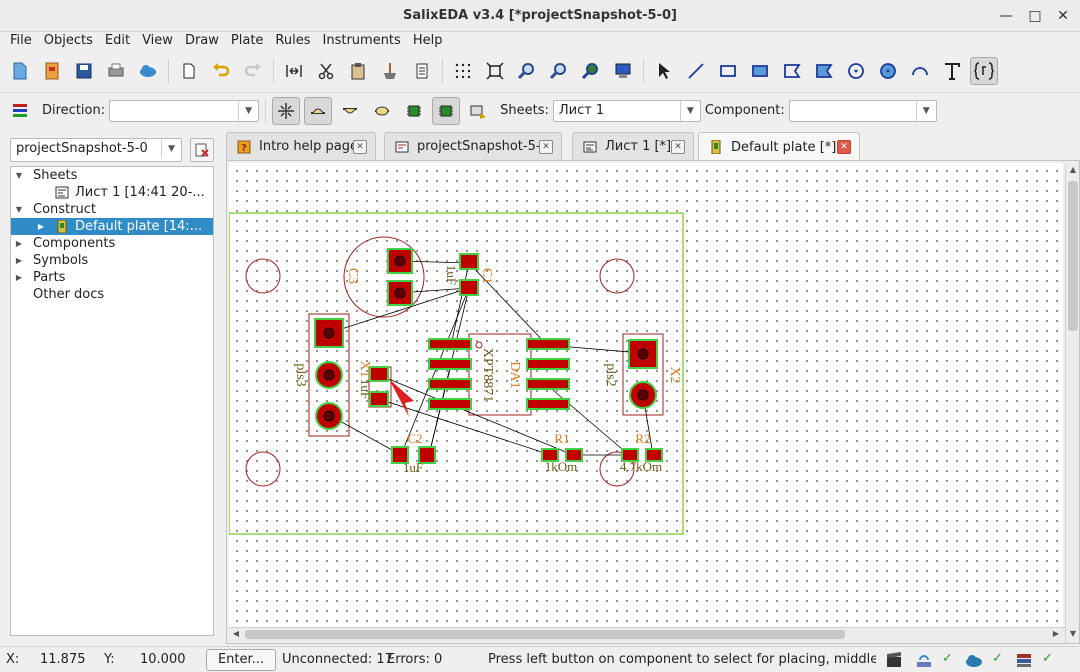 This screenshot has width=1080, height=672. Describe the element at coordinates (623, 71) in the screenshot. I see `monitor-button` at that location.